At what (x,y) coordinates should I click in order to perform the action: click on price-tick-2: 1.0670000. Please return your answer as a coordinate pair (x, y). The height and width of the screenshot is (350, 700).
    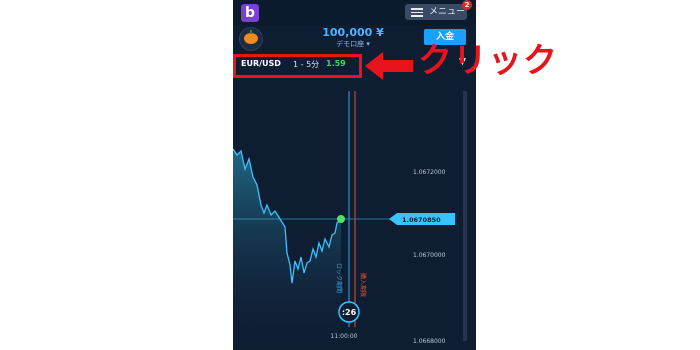
    Looking at the image, I should click on (429, 255).